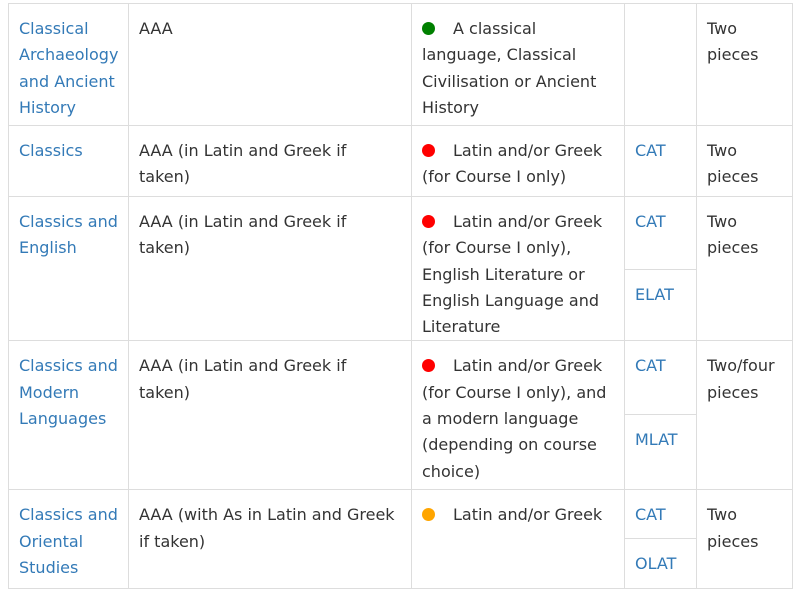 Image resolution: width=800 pixels, height=589 pixels. I want to click on test-cell, so click(660, 64).